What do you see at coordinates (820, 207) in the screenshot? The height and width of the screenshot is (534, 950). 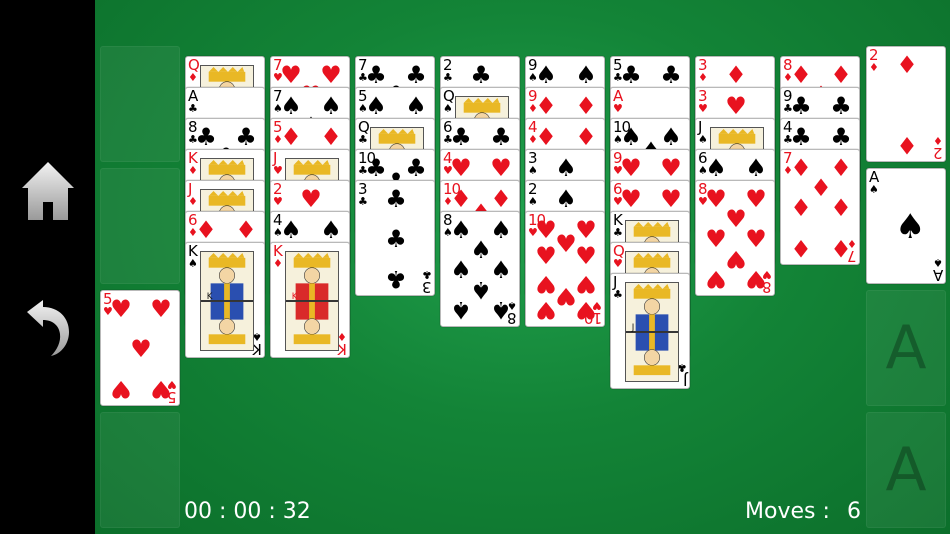 I see `tableau-card: 7 ♦ 7 ♦ ♦ ♦ ♦ ♦ ♦ ♦ ♦` at bounding box center [820, 207].